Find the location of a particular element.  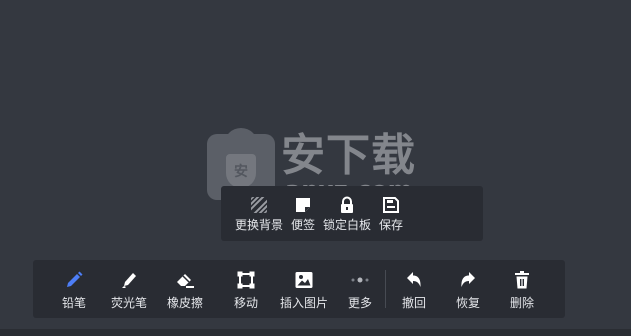

pencil-button: 铅笔 is located at coordinates (74, 289).